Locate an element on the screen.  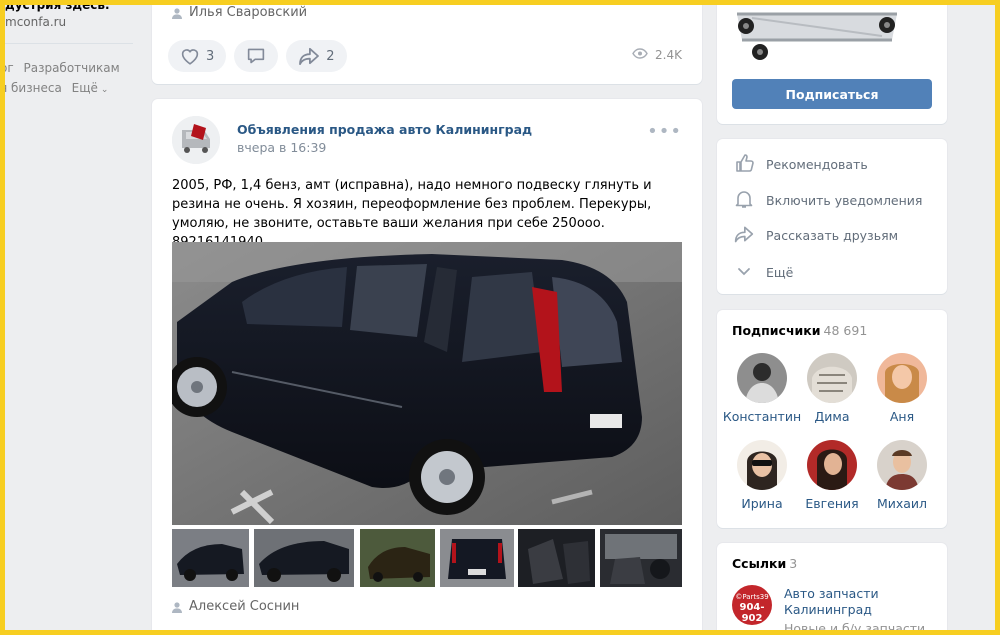
subscriber-name: Ирина is located at coordinates (762, 503).